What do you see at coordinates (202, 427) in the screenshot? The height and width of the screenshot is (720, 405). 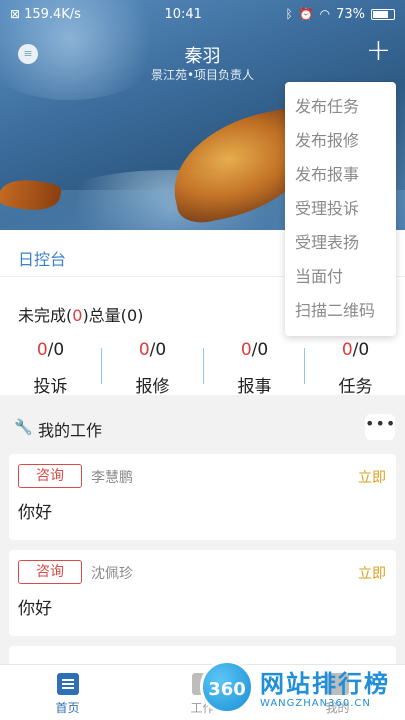 I see `my-work-header: 🔧 我的工作 •••` at bounding box center [202, 427].